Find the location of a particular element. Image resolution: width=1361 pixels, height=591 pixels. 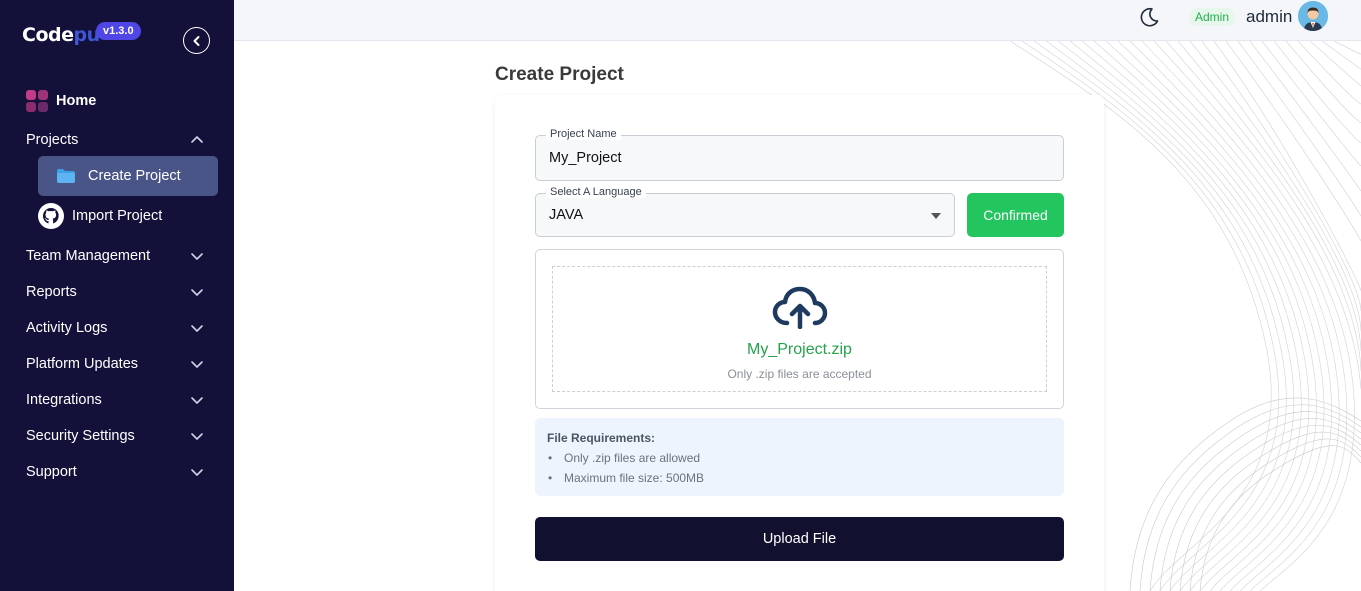

chevron-left-icon is located at coordinates (196, 40).